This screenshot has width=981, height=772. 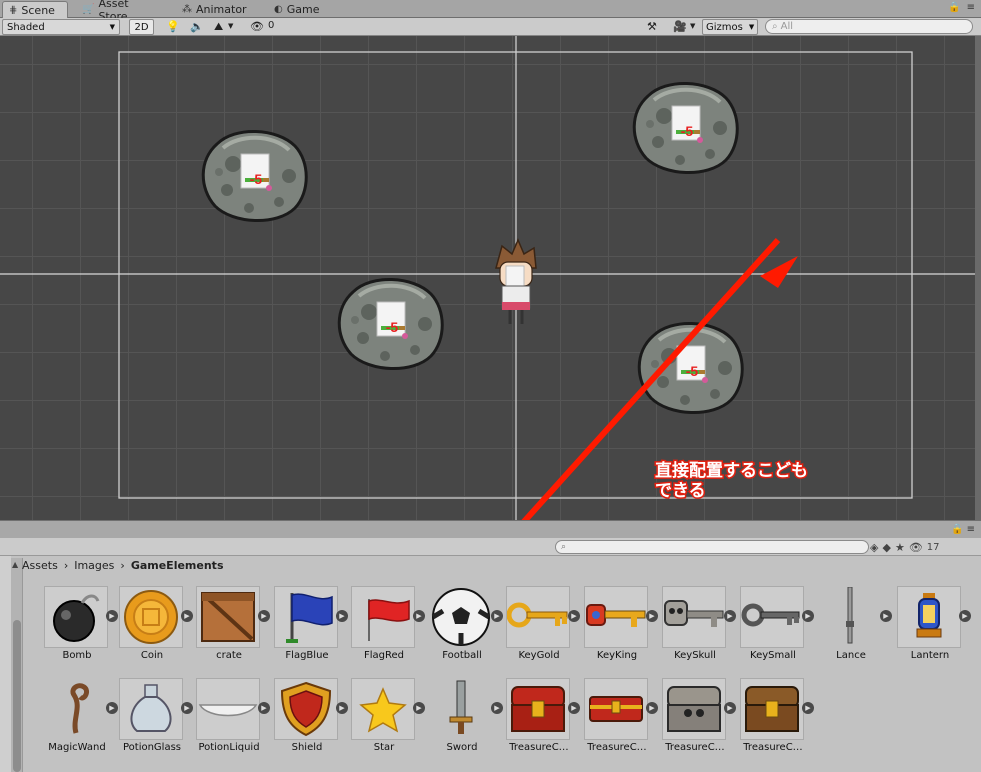 I want to click on project-filter-buttons: ◈ ◆ ★ 👁 17, so click(x=905, y=547).